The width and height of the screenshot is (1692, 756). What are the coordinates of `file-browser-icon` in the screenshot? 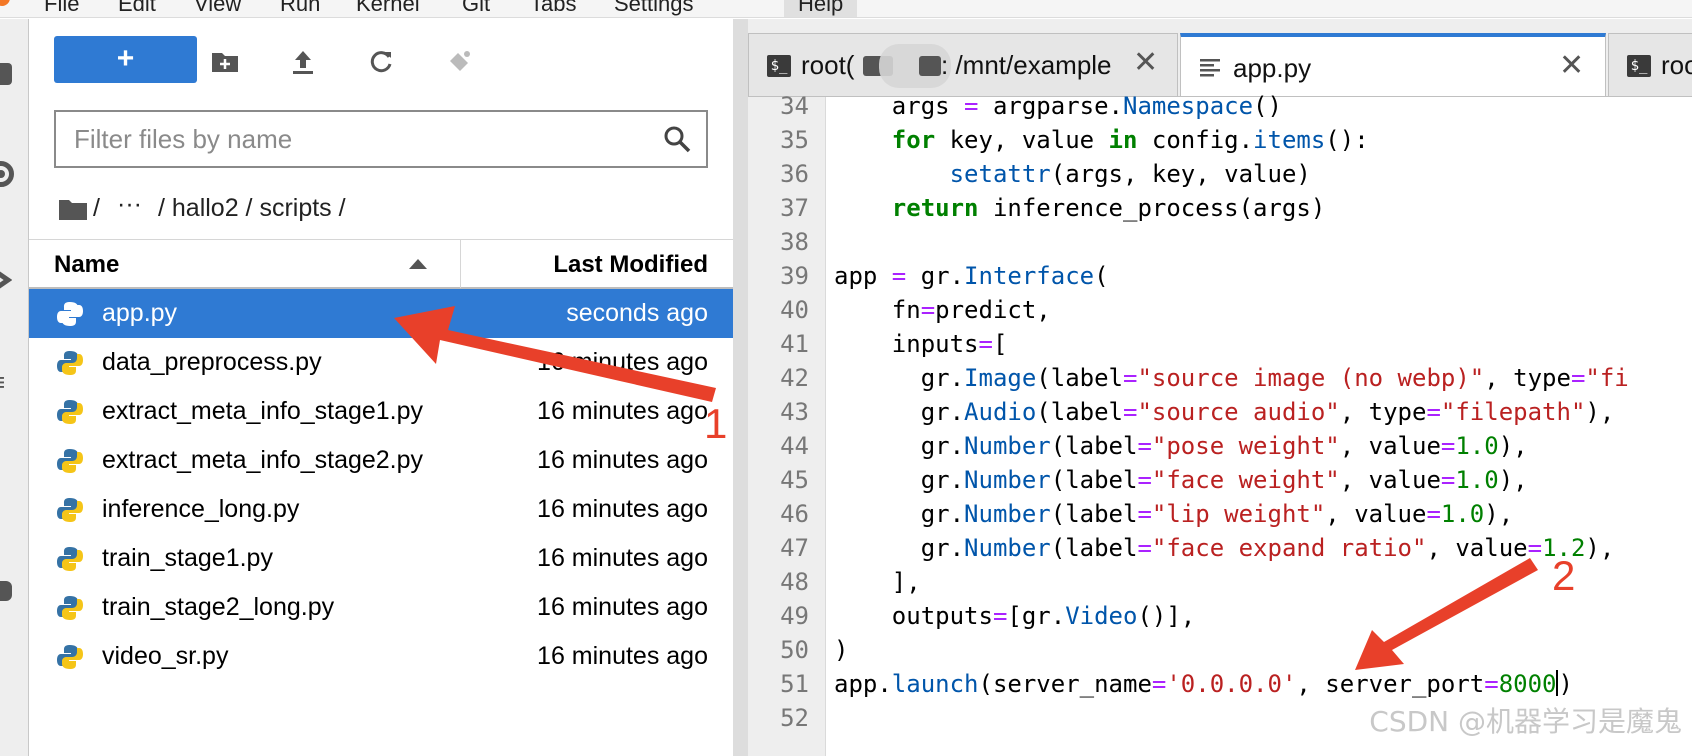 It's located at (6, 74).